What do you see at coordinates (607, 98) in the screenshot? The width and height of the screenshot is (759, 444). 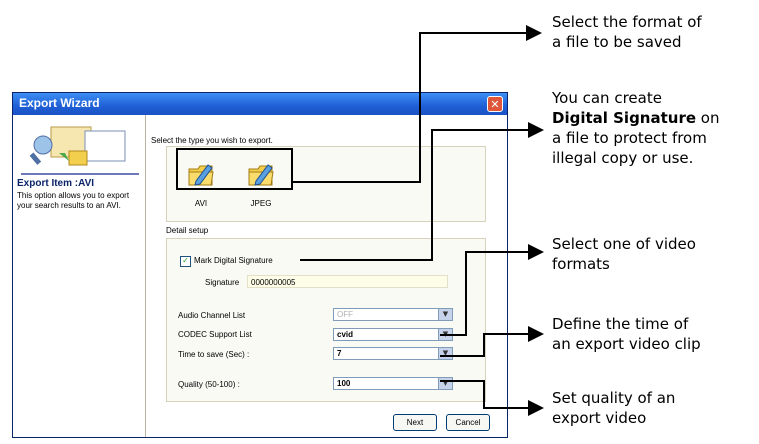 I see `callout-signature-line1: You can create` at bounding box center [607, 98].